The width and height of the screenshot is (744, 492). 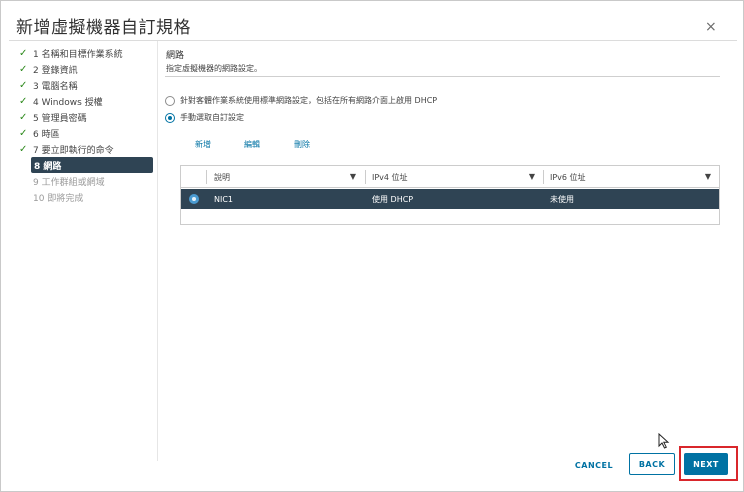 I want to click on step-timezone: ✓ 6 時區, so click(x=87, y=133).